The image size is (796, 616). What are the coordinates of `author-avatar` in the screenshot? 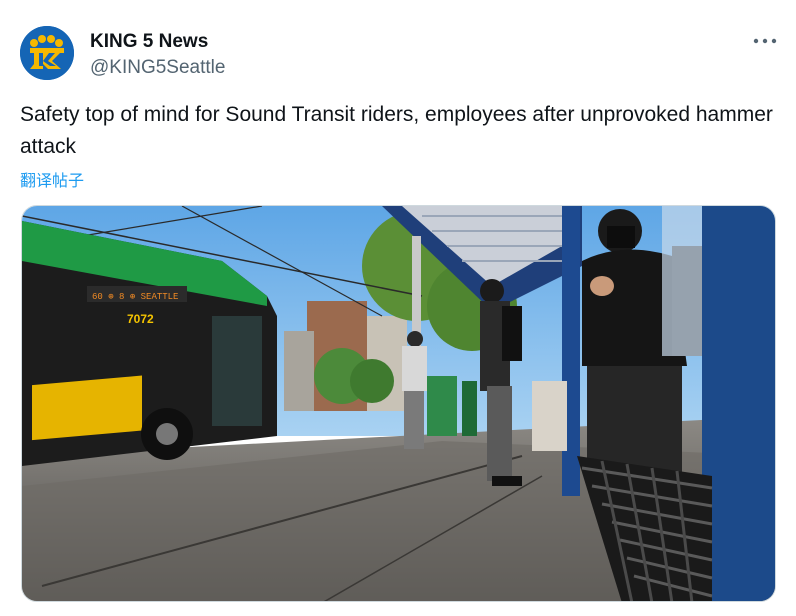 It's located at (47, 53).